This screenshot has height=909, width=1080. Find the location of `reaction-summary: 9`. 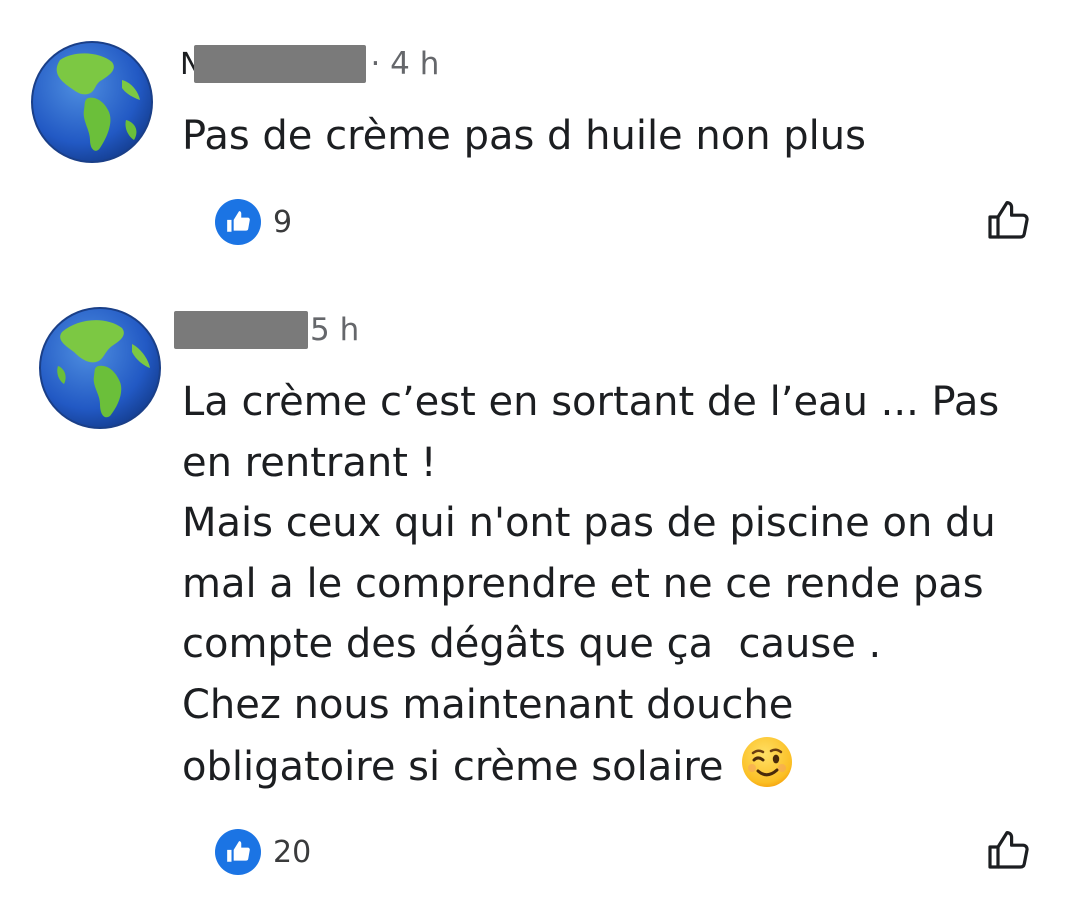

reaction-summary: 9 is located at coordinates (253, 222).